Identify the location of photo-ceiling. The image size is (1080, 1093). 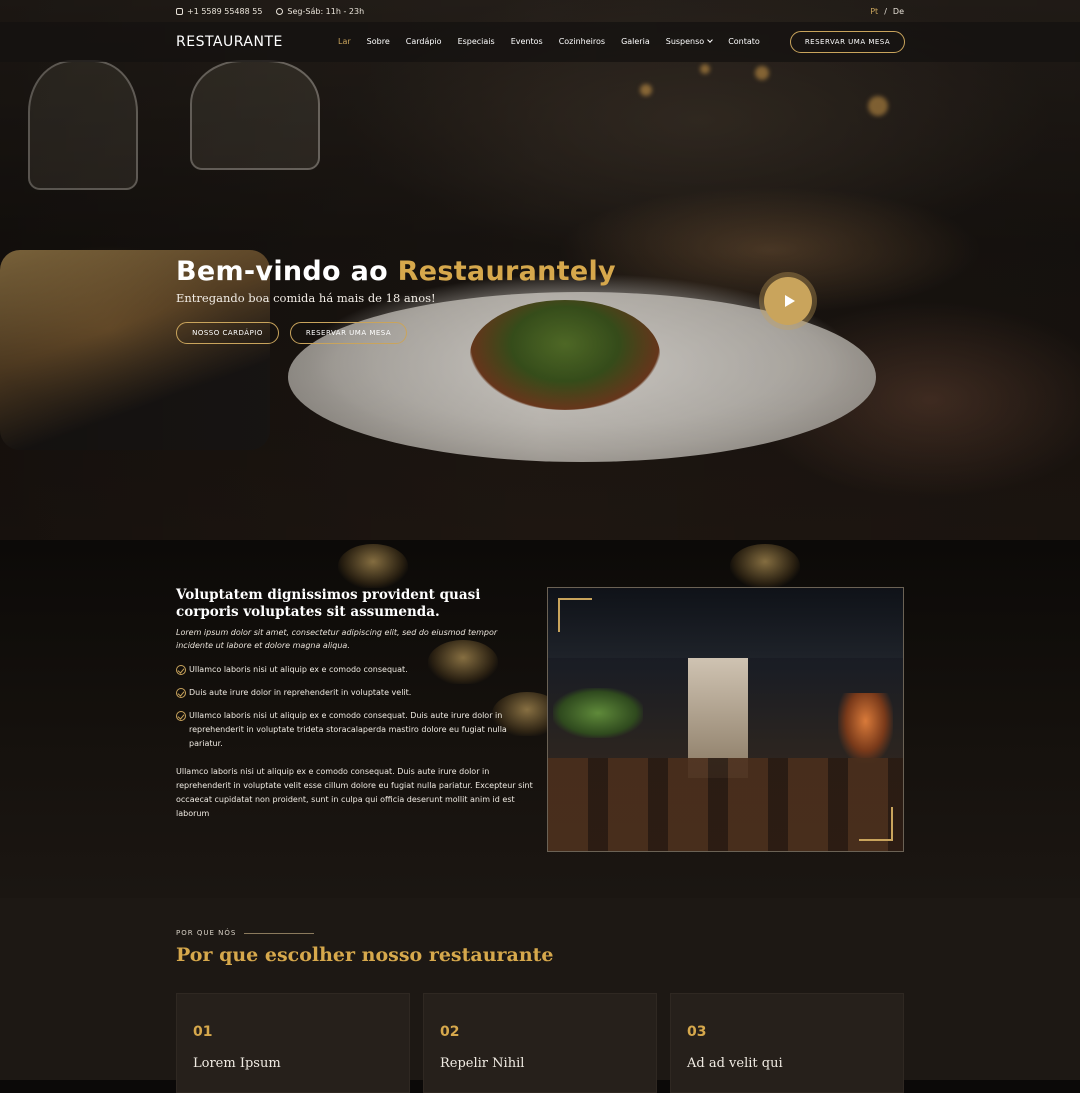
(725, 623).